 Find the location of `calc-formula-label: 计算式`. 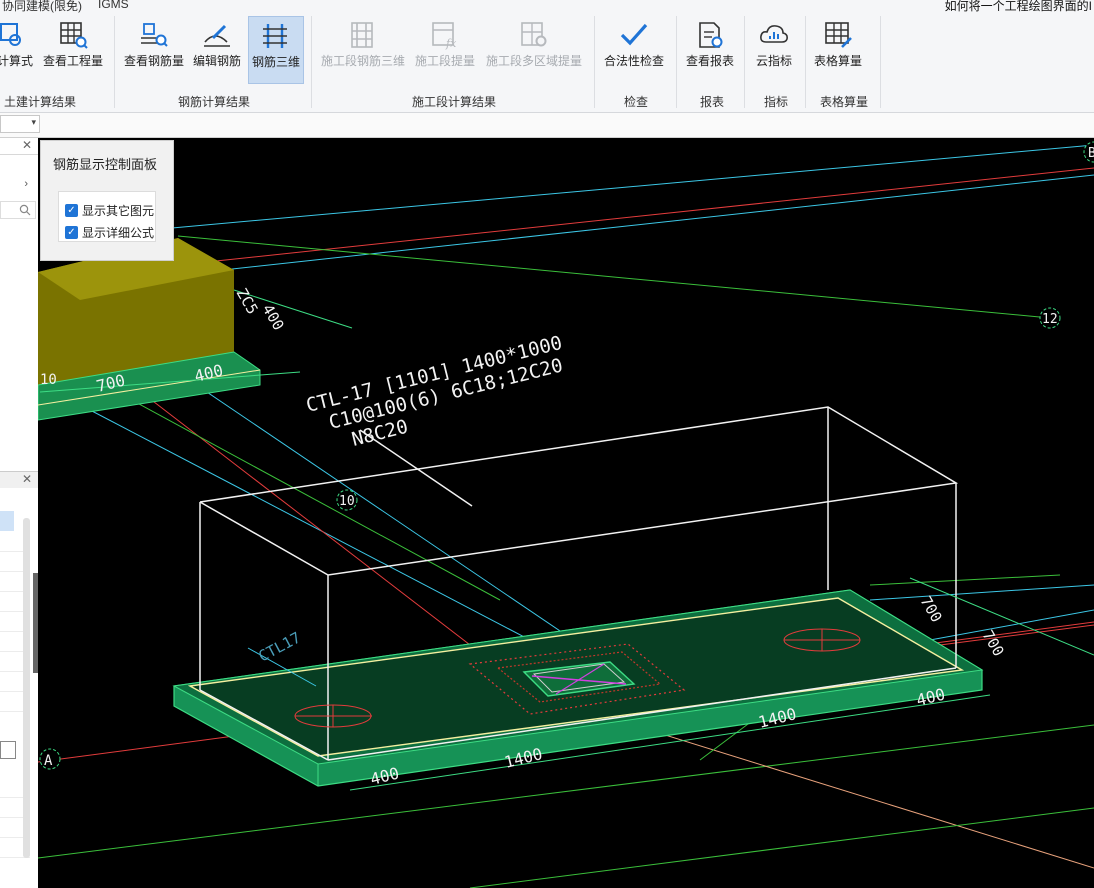

calc-formula-label: 计算式 is located at coordinates (16, 61).